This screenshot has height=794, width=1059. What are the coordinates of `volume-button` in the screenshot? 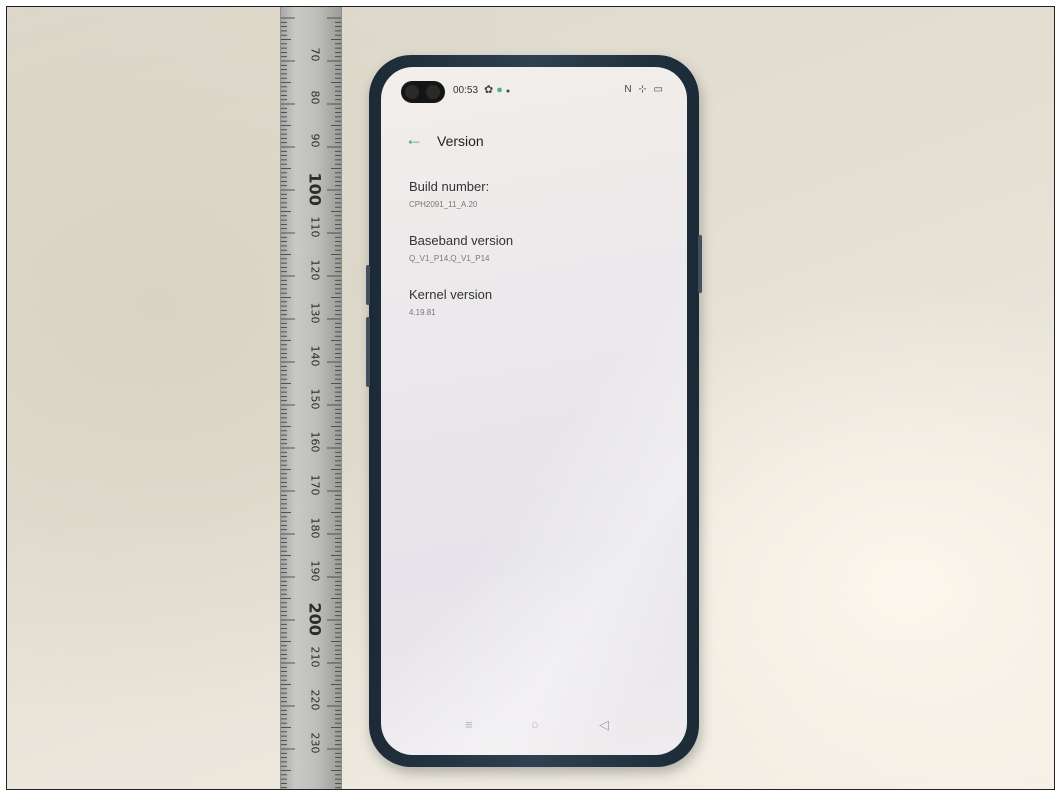 It's located at (368, 285).